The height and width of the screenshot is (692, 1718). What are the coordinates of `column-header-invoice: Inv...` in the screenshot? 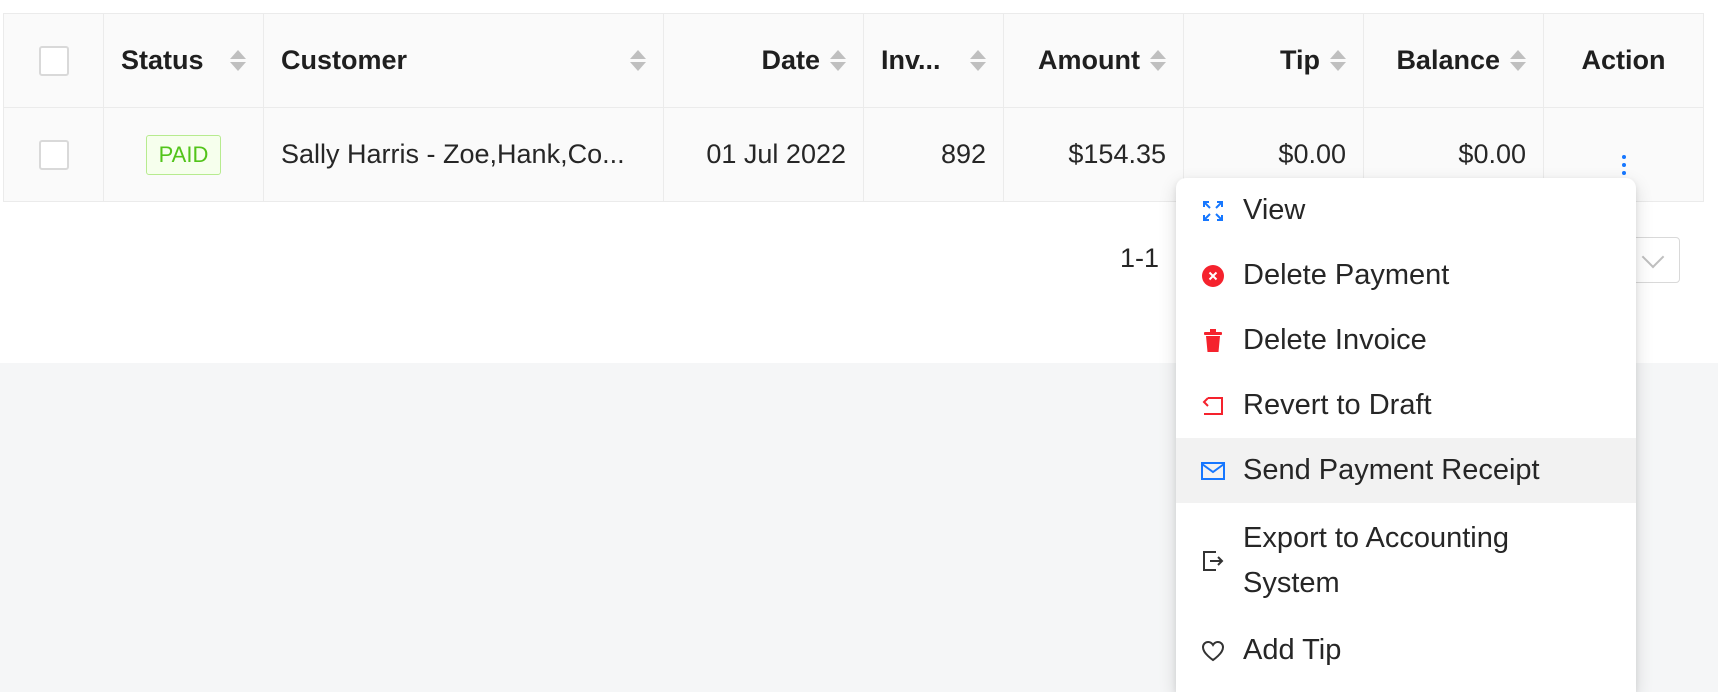 It's located at (933, 60).